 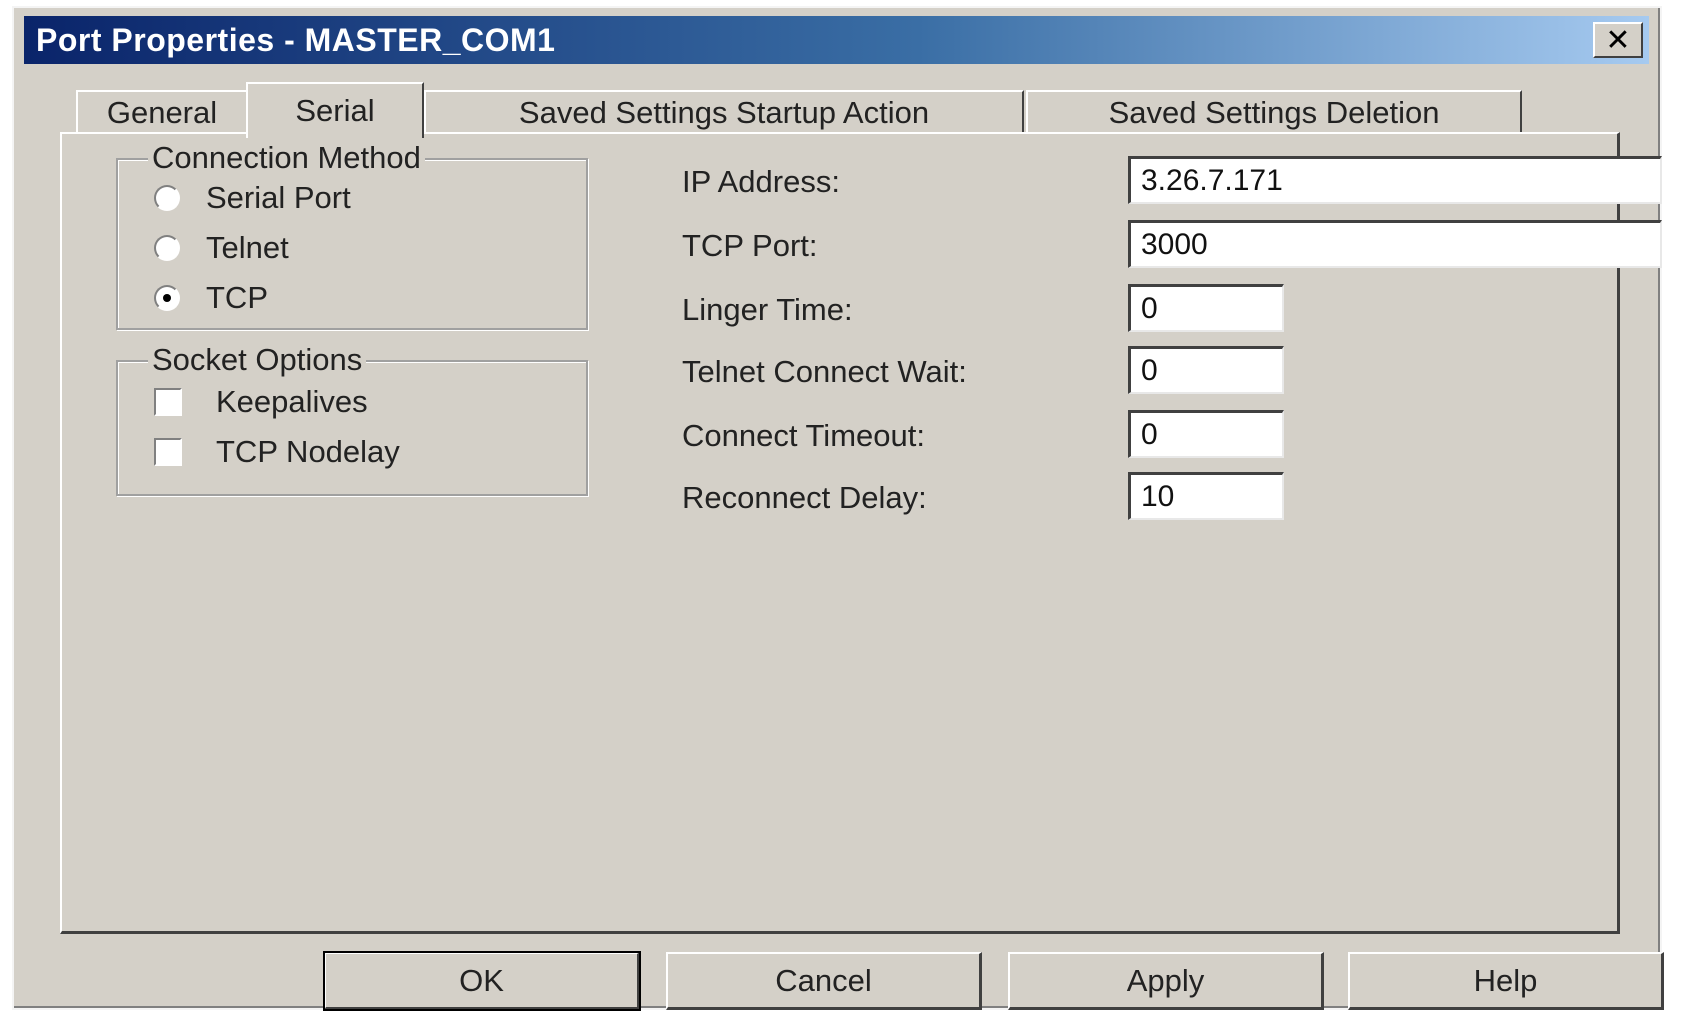 What do you see at coordinates (804, 497) in the screenshot?
I see `reconnect-delay-label: Reconnect Delay:` at bounding box center [804, 497].